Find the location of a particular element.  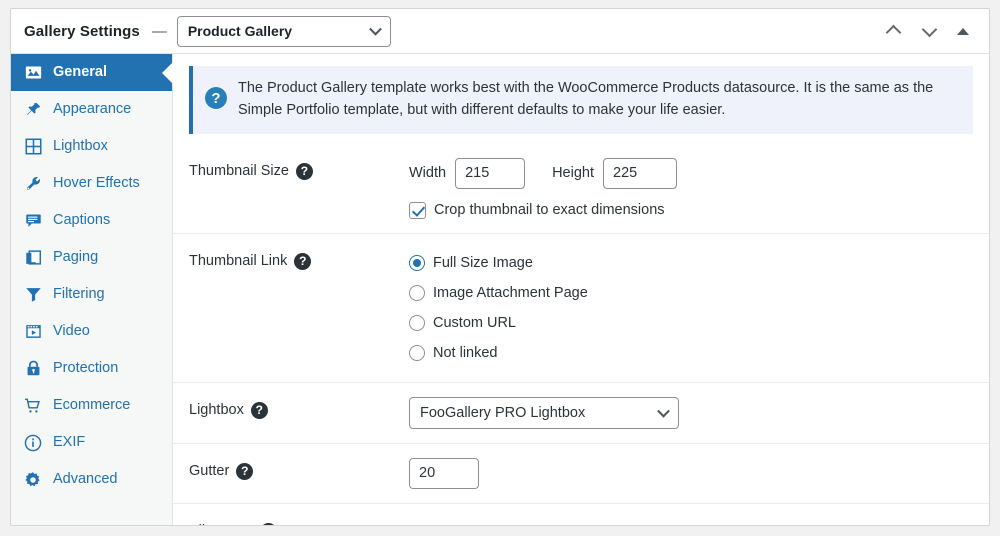

sidebar-item-captions: Captions is located at coordinates (91, 220).